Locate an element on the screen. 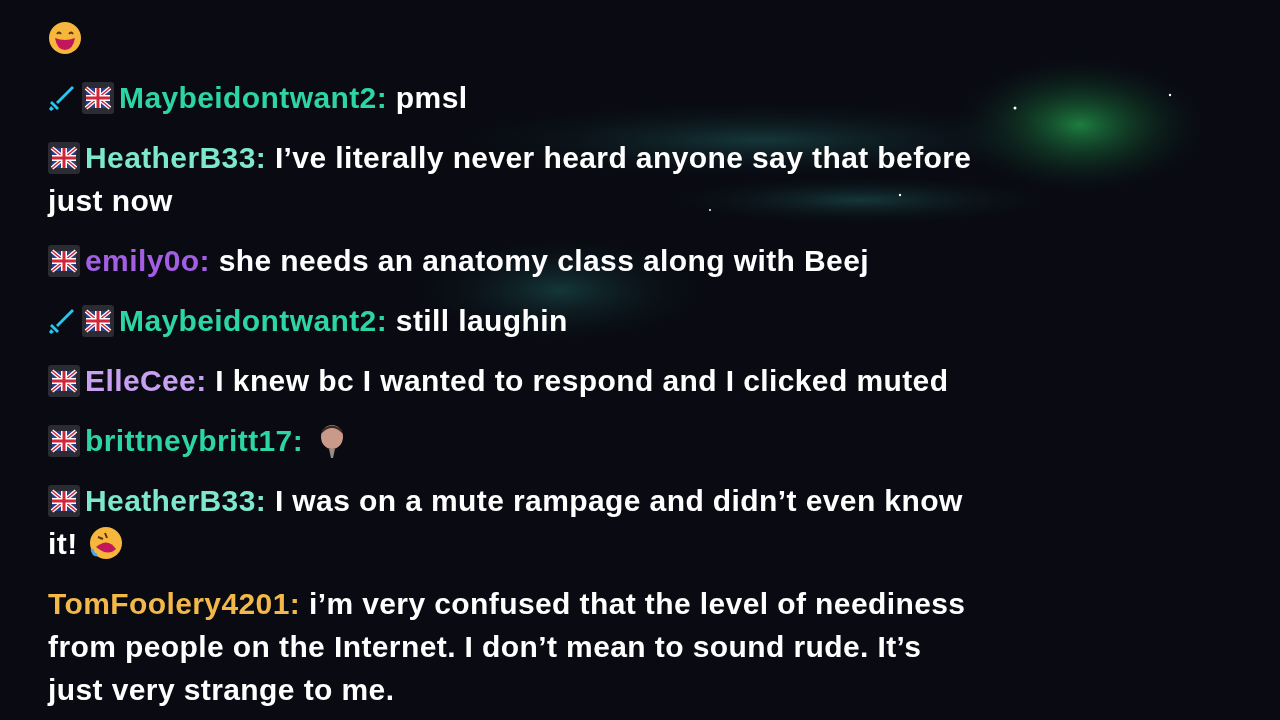 The height and width of the screenshot is (720, 1280). chat-message: emily0o: she needs an anatomy class along with Beej is located at coordinates (513, 260).